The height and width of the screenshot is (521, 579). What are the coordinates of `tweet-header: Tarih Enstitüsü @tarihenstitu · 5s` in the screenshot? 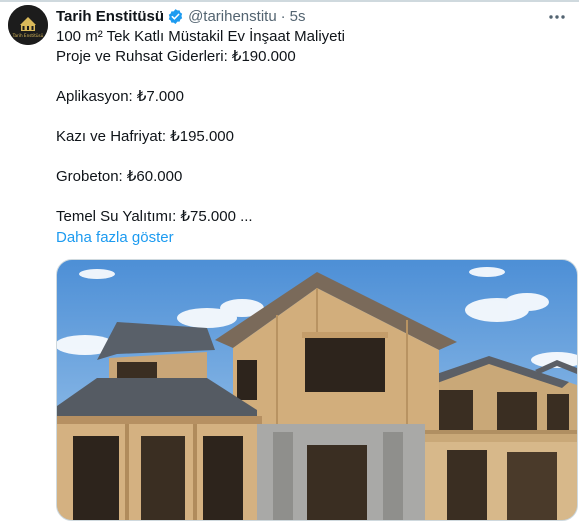 It's located at (181, 16).